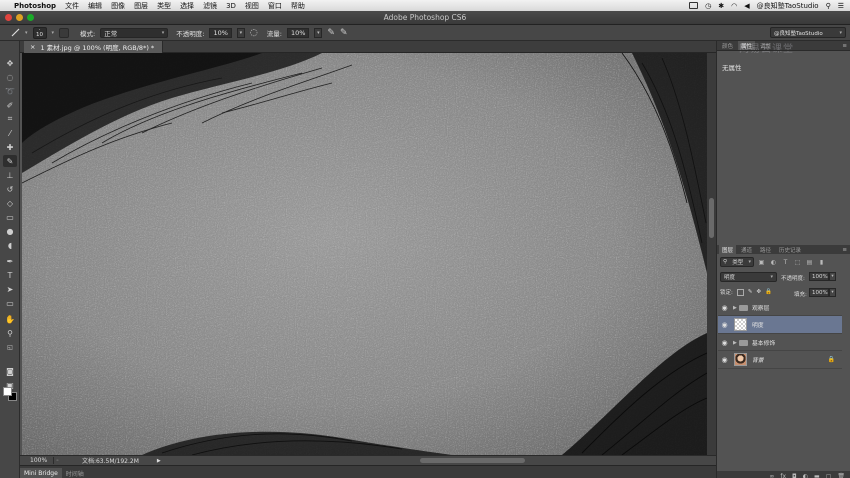  I want to click on filter-type-icon: T, so click(785, 262).